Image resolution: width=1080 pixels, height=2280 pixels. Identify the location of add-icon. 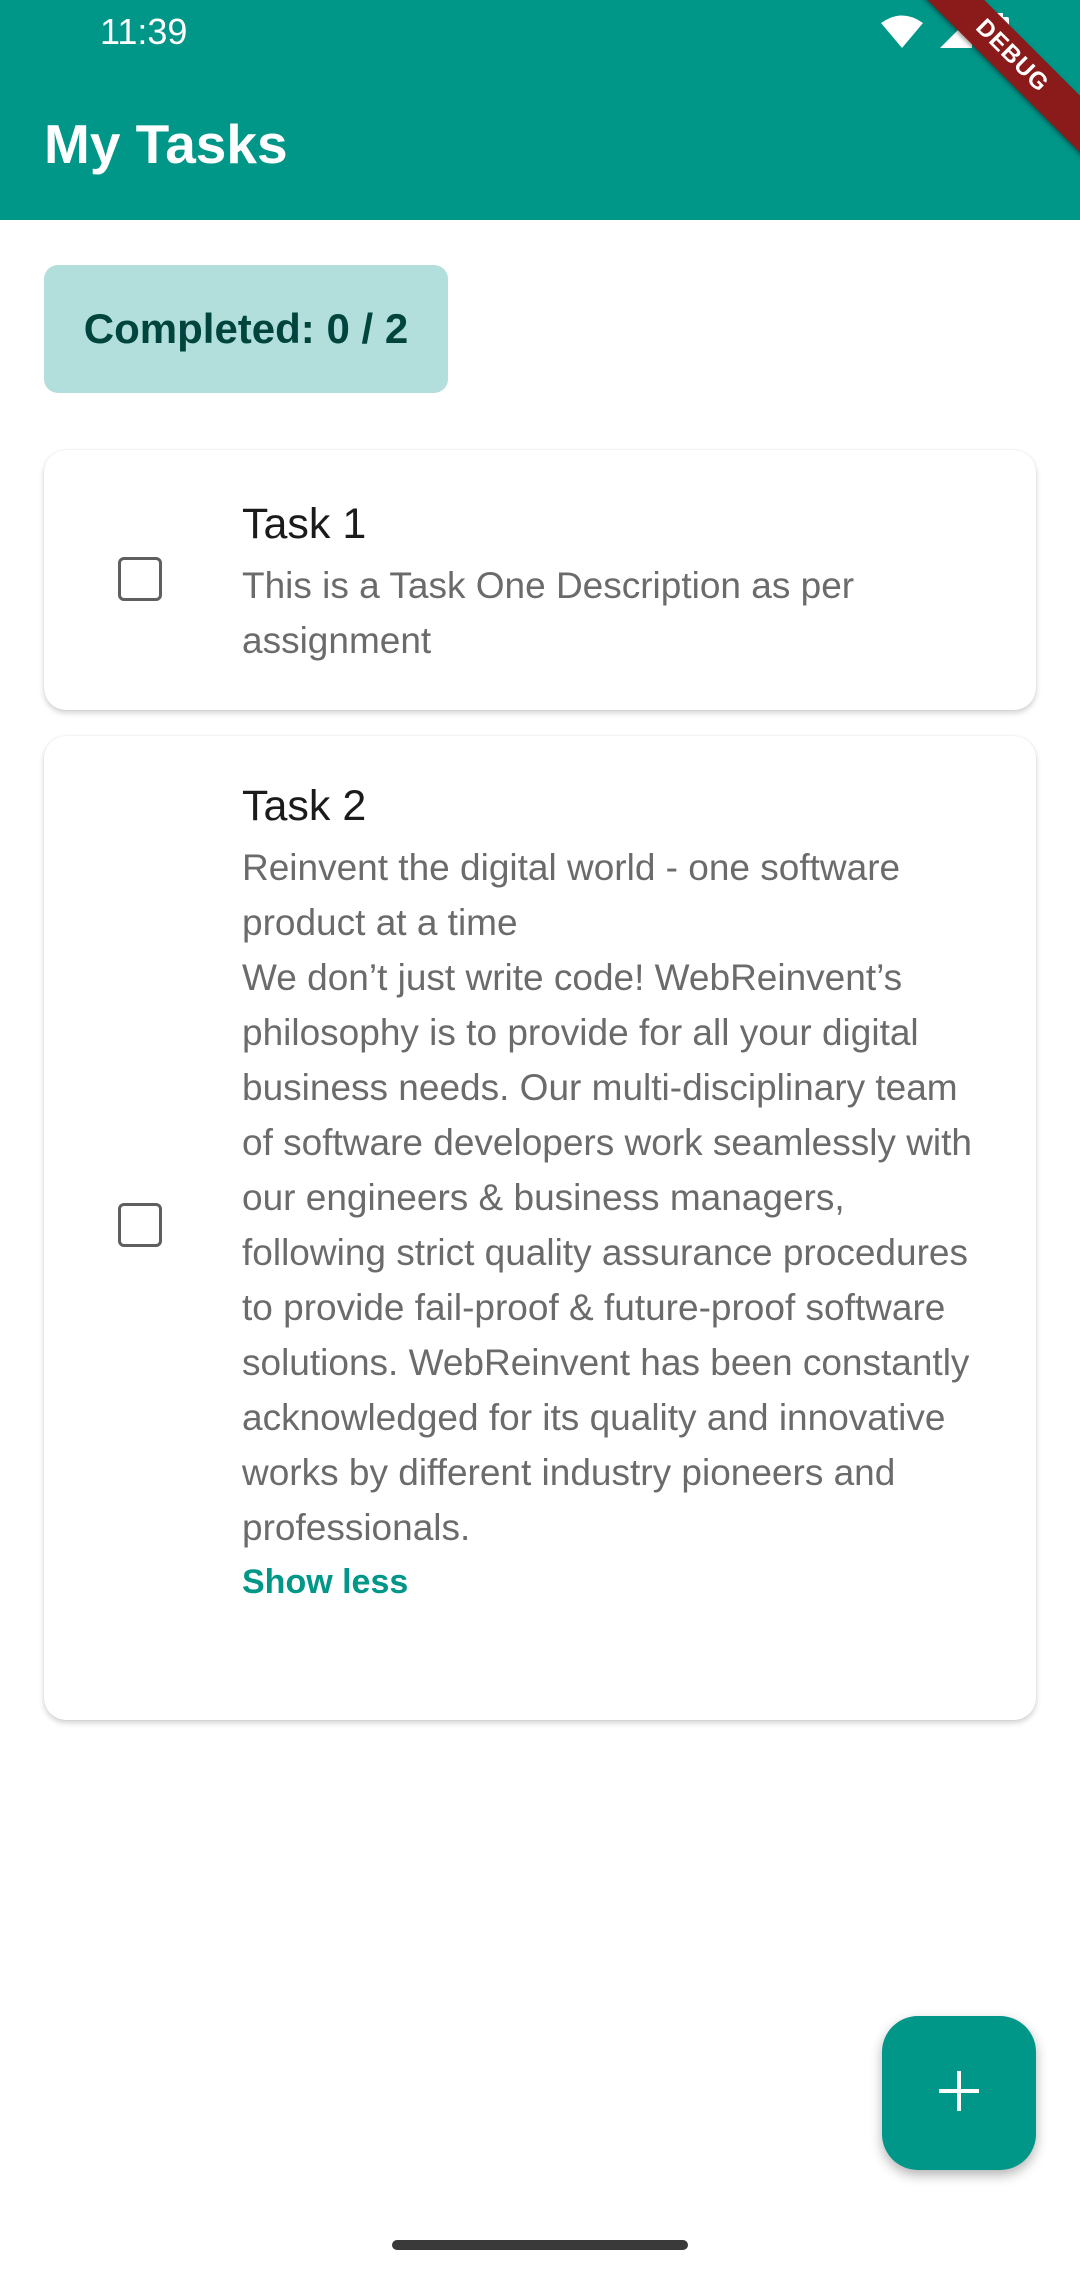
(959, 2093).